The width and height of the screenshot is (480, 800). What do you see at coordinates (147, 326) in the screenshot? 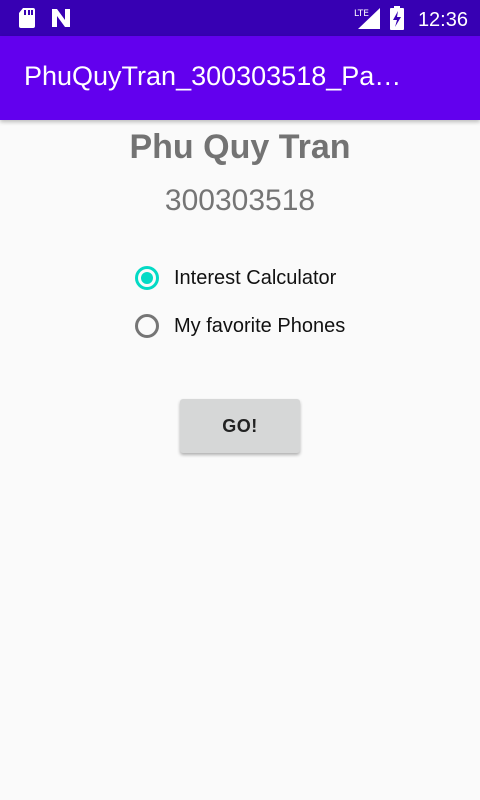
I see `radio-unchecked-icon` at bounding box center [147, 326].